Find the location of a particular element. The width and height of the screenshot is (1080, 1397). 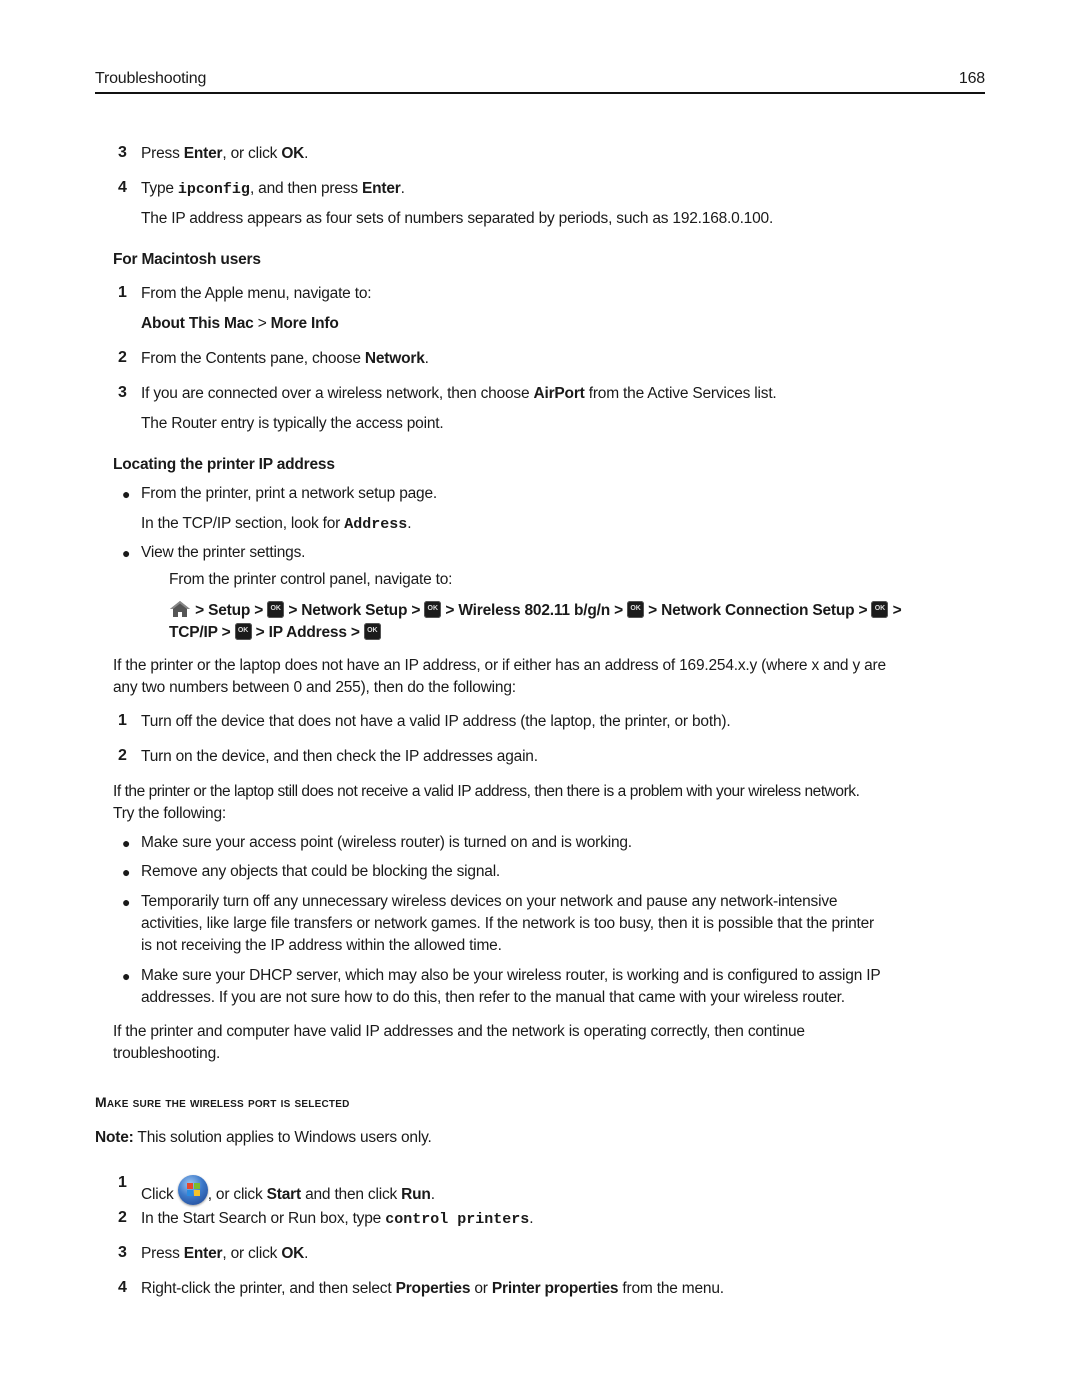

page-number: 168 is located at coordinates (971, 78).